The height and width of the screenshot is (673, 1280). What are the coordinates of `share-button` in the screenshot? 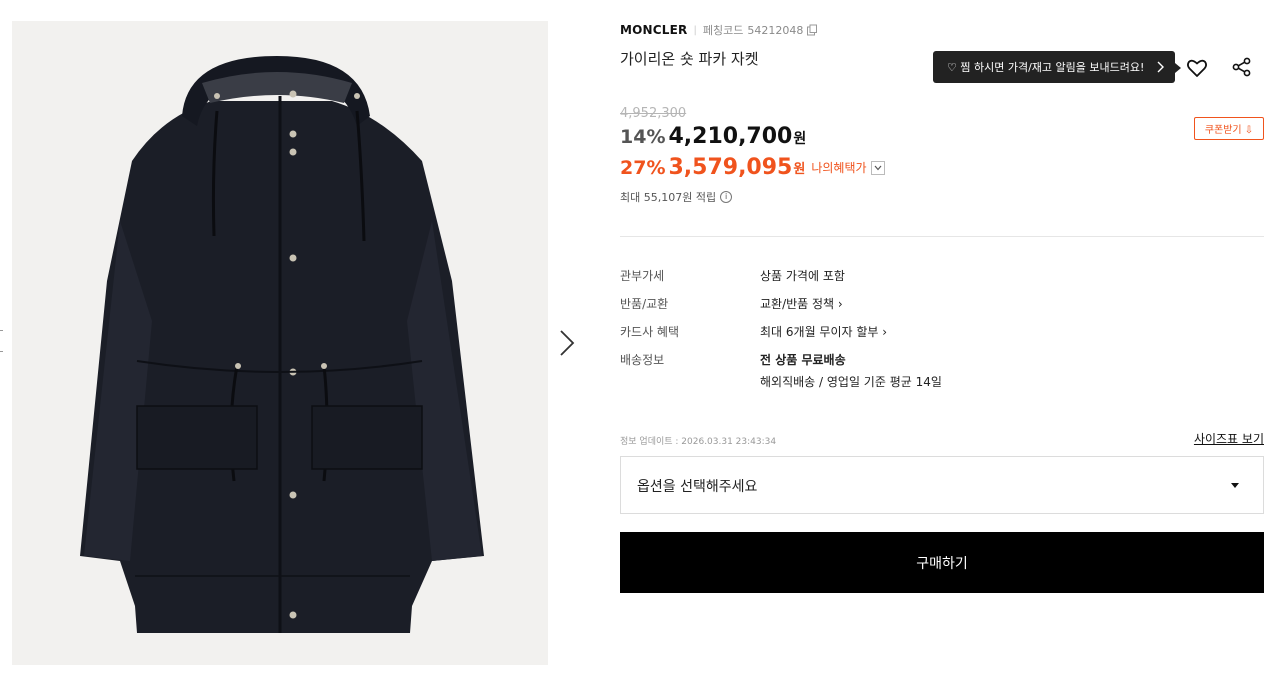 It's located at (1242, 67).